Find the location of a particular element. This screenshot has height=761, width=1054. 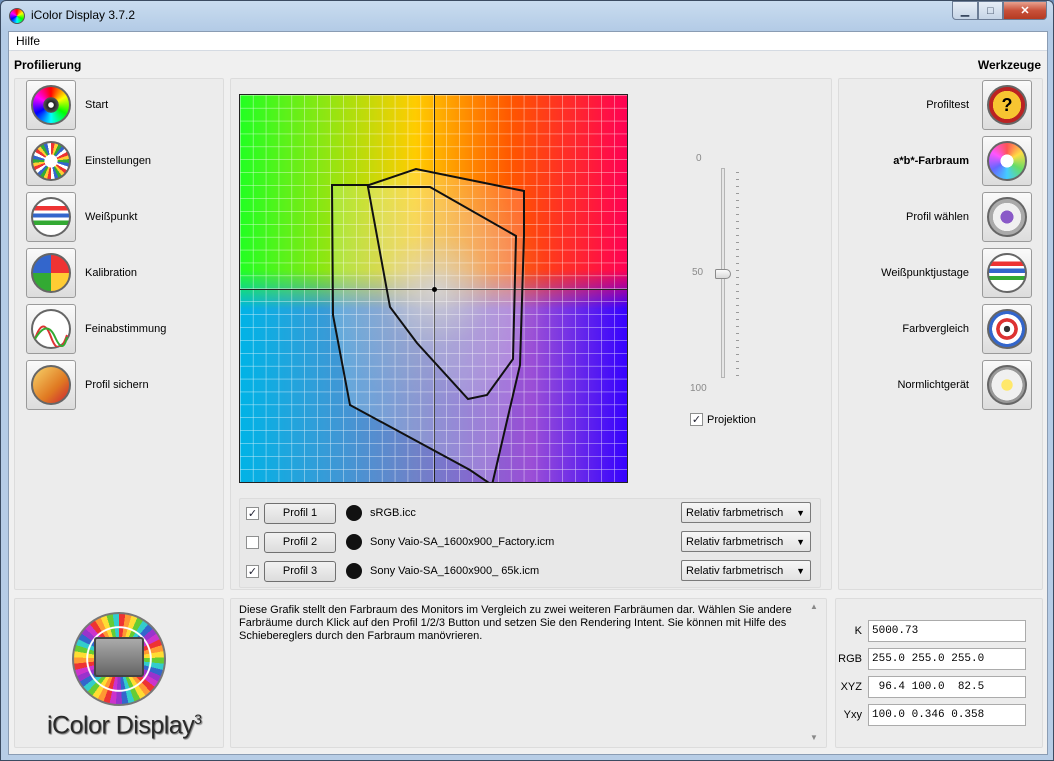

tool-profiletest-button: ? is located at coordinates (1007, 105).